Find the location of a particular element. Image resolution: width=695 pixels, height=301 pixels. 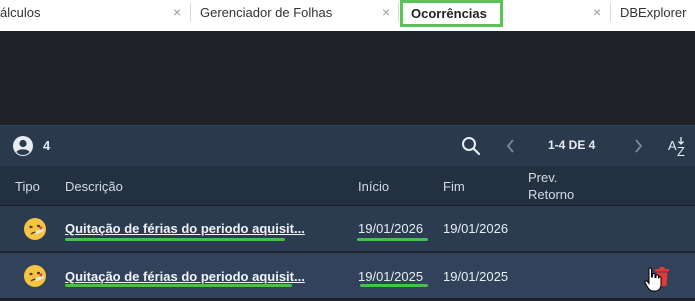

sort-az-icon: A Z is located at coordinates (679, 148).